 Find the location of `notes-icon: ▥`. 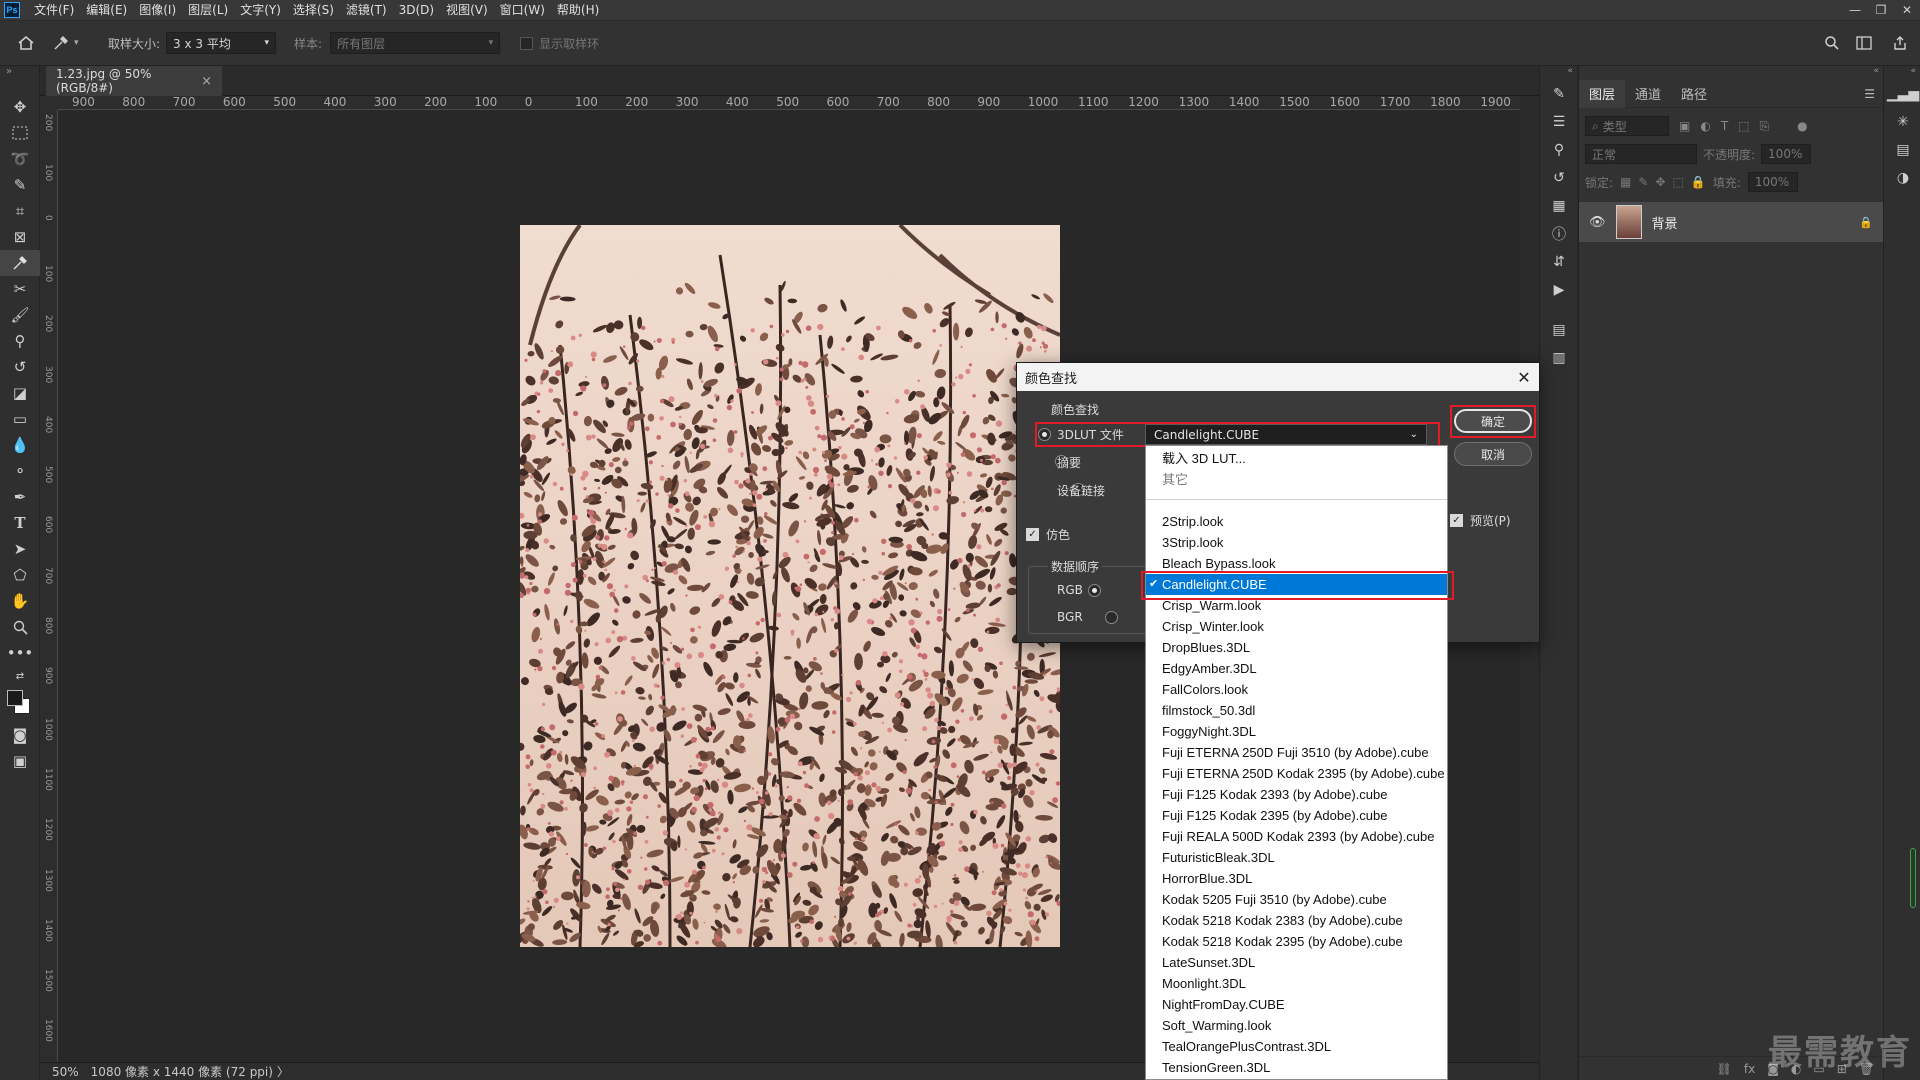

notes-icon: ▥ is located at coordinates (1559, 358).